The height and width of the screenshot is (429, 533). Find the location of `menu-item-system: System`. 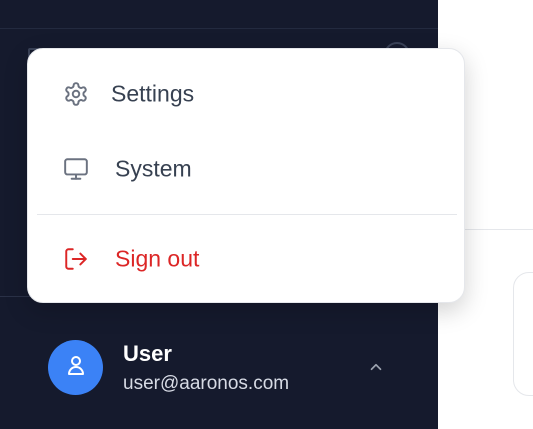

menu-item-system: System is located at coordinates (247, 169).